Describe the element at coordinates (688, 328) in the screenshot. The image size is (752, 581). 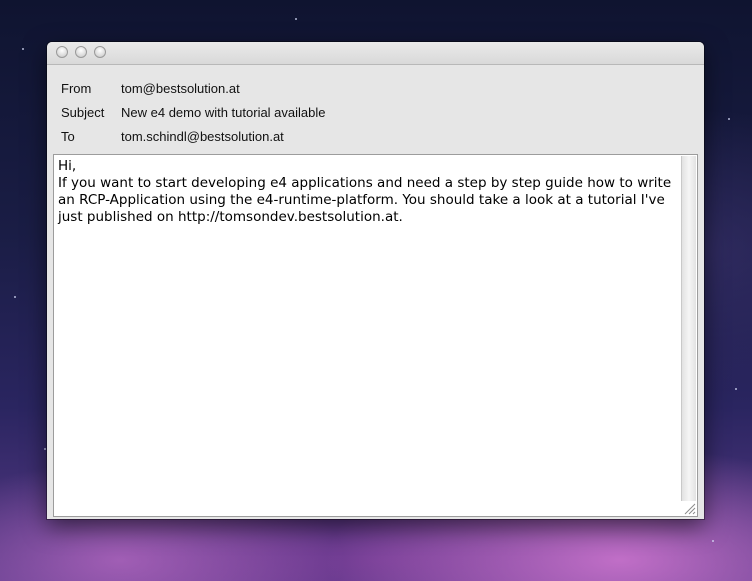
I see `vertical-scrollbar` at that location.